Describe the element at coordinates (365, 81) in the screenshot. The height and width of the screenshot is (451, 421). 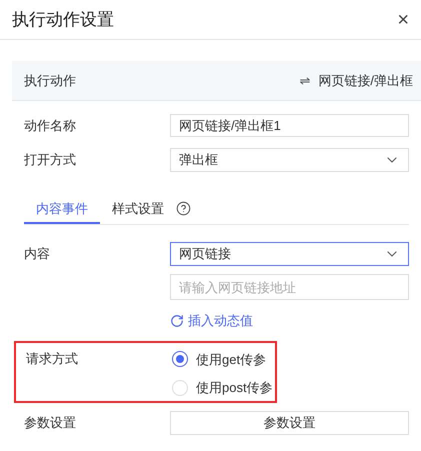
I see `action-value: 网页链接/弹出框` at that location.